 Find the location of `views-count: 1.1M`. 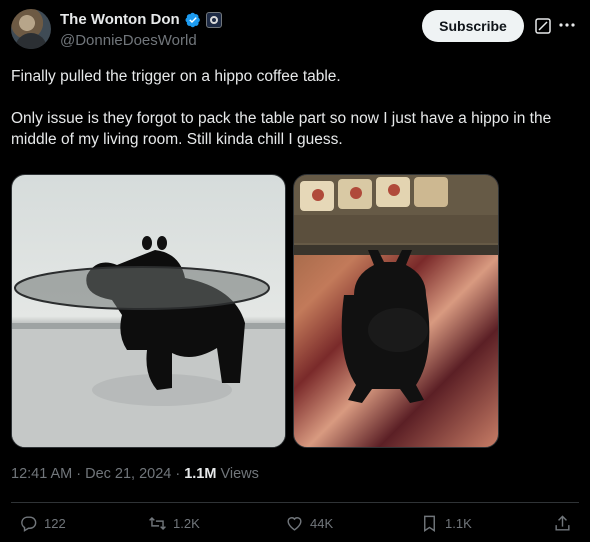

views-count: 1.1M is located at coordinates (200, 474).